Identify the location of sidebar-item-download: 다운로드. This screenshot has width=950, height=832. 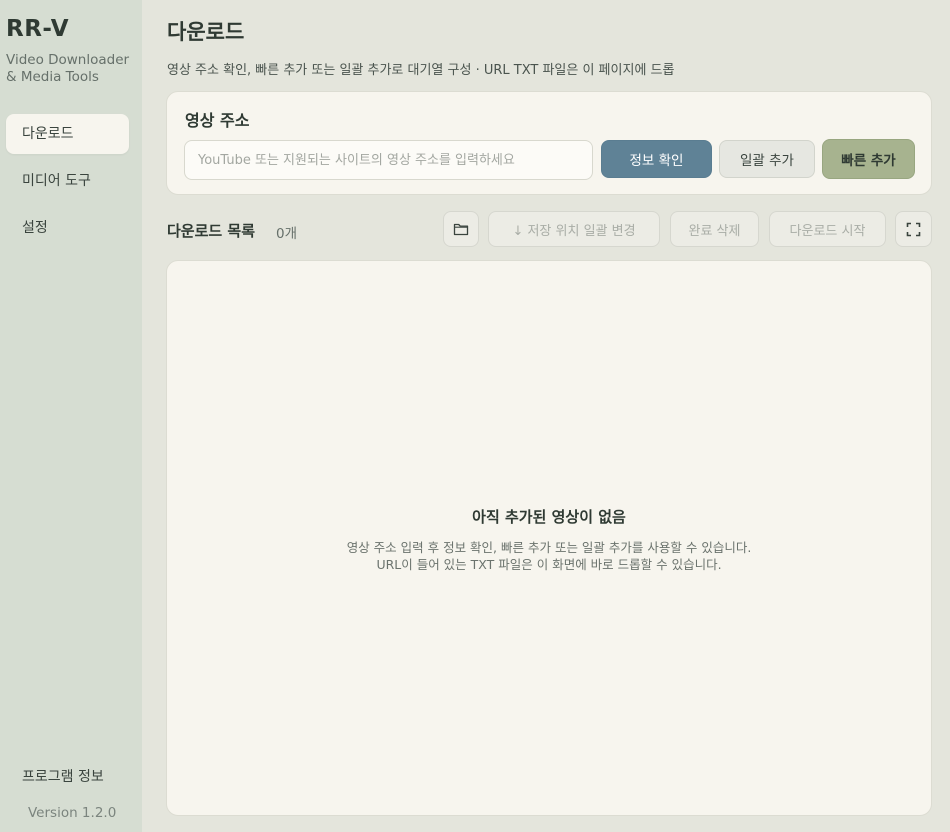
(67, 134).